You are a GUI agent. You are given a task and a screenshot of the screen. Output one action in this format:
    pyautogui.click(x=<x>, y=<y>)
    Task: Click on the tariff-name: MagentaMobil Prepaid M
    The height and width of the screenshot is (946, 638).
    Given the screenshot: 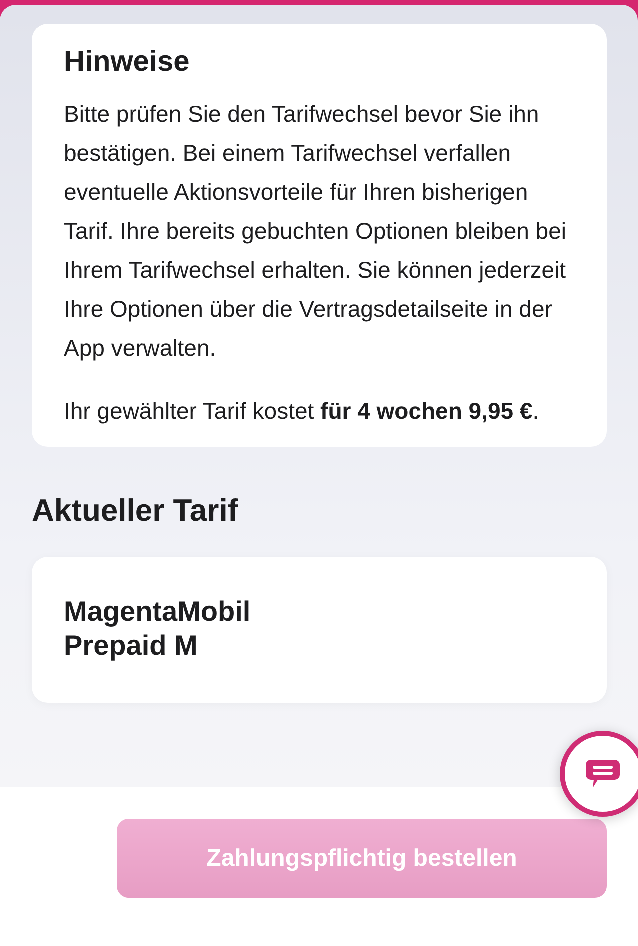 What is the action you would take?
    pyautogui.click(x=158, y=629)
    